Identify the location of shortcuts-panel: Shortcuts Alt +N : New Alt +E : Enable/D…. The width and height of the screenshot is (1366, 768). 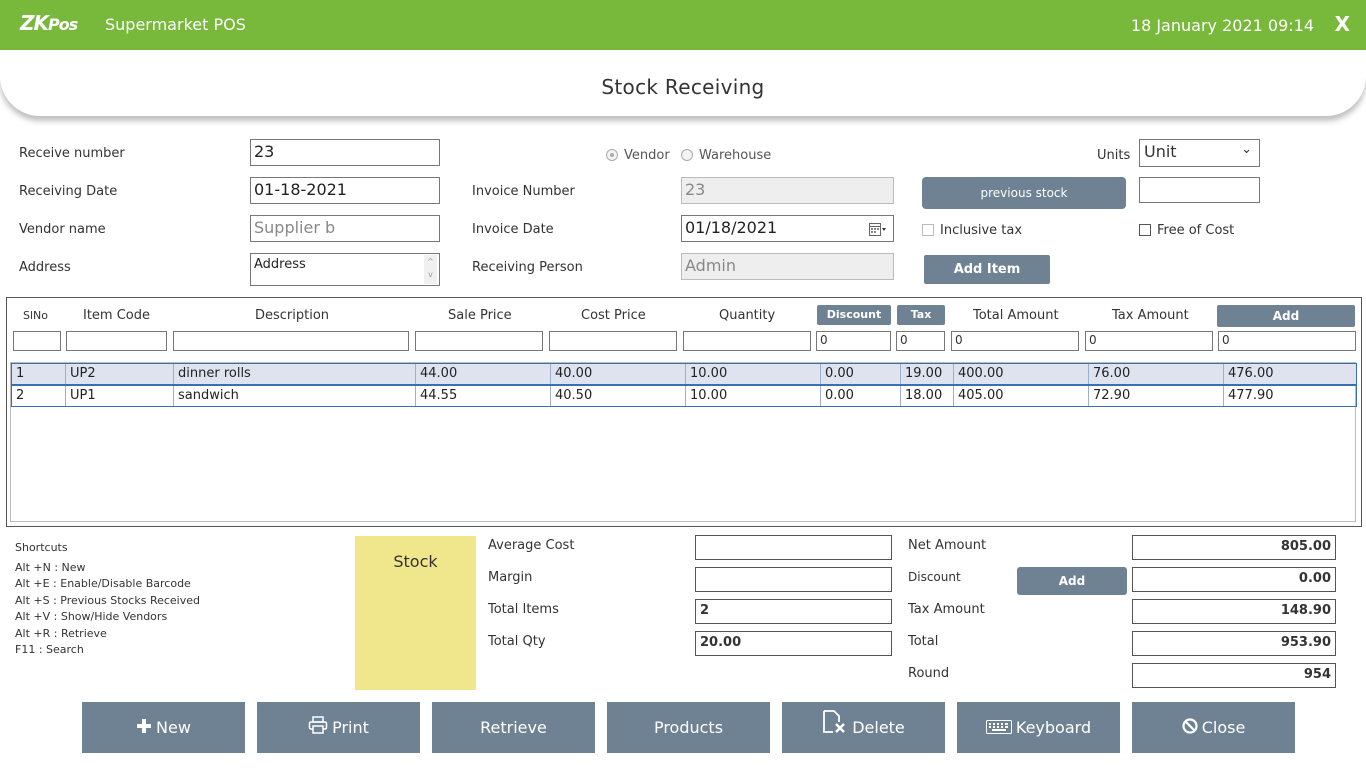
(107, 599).